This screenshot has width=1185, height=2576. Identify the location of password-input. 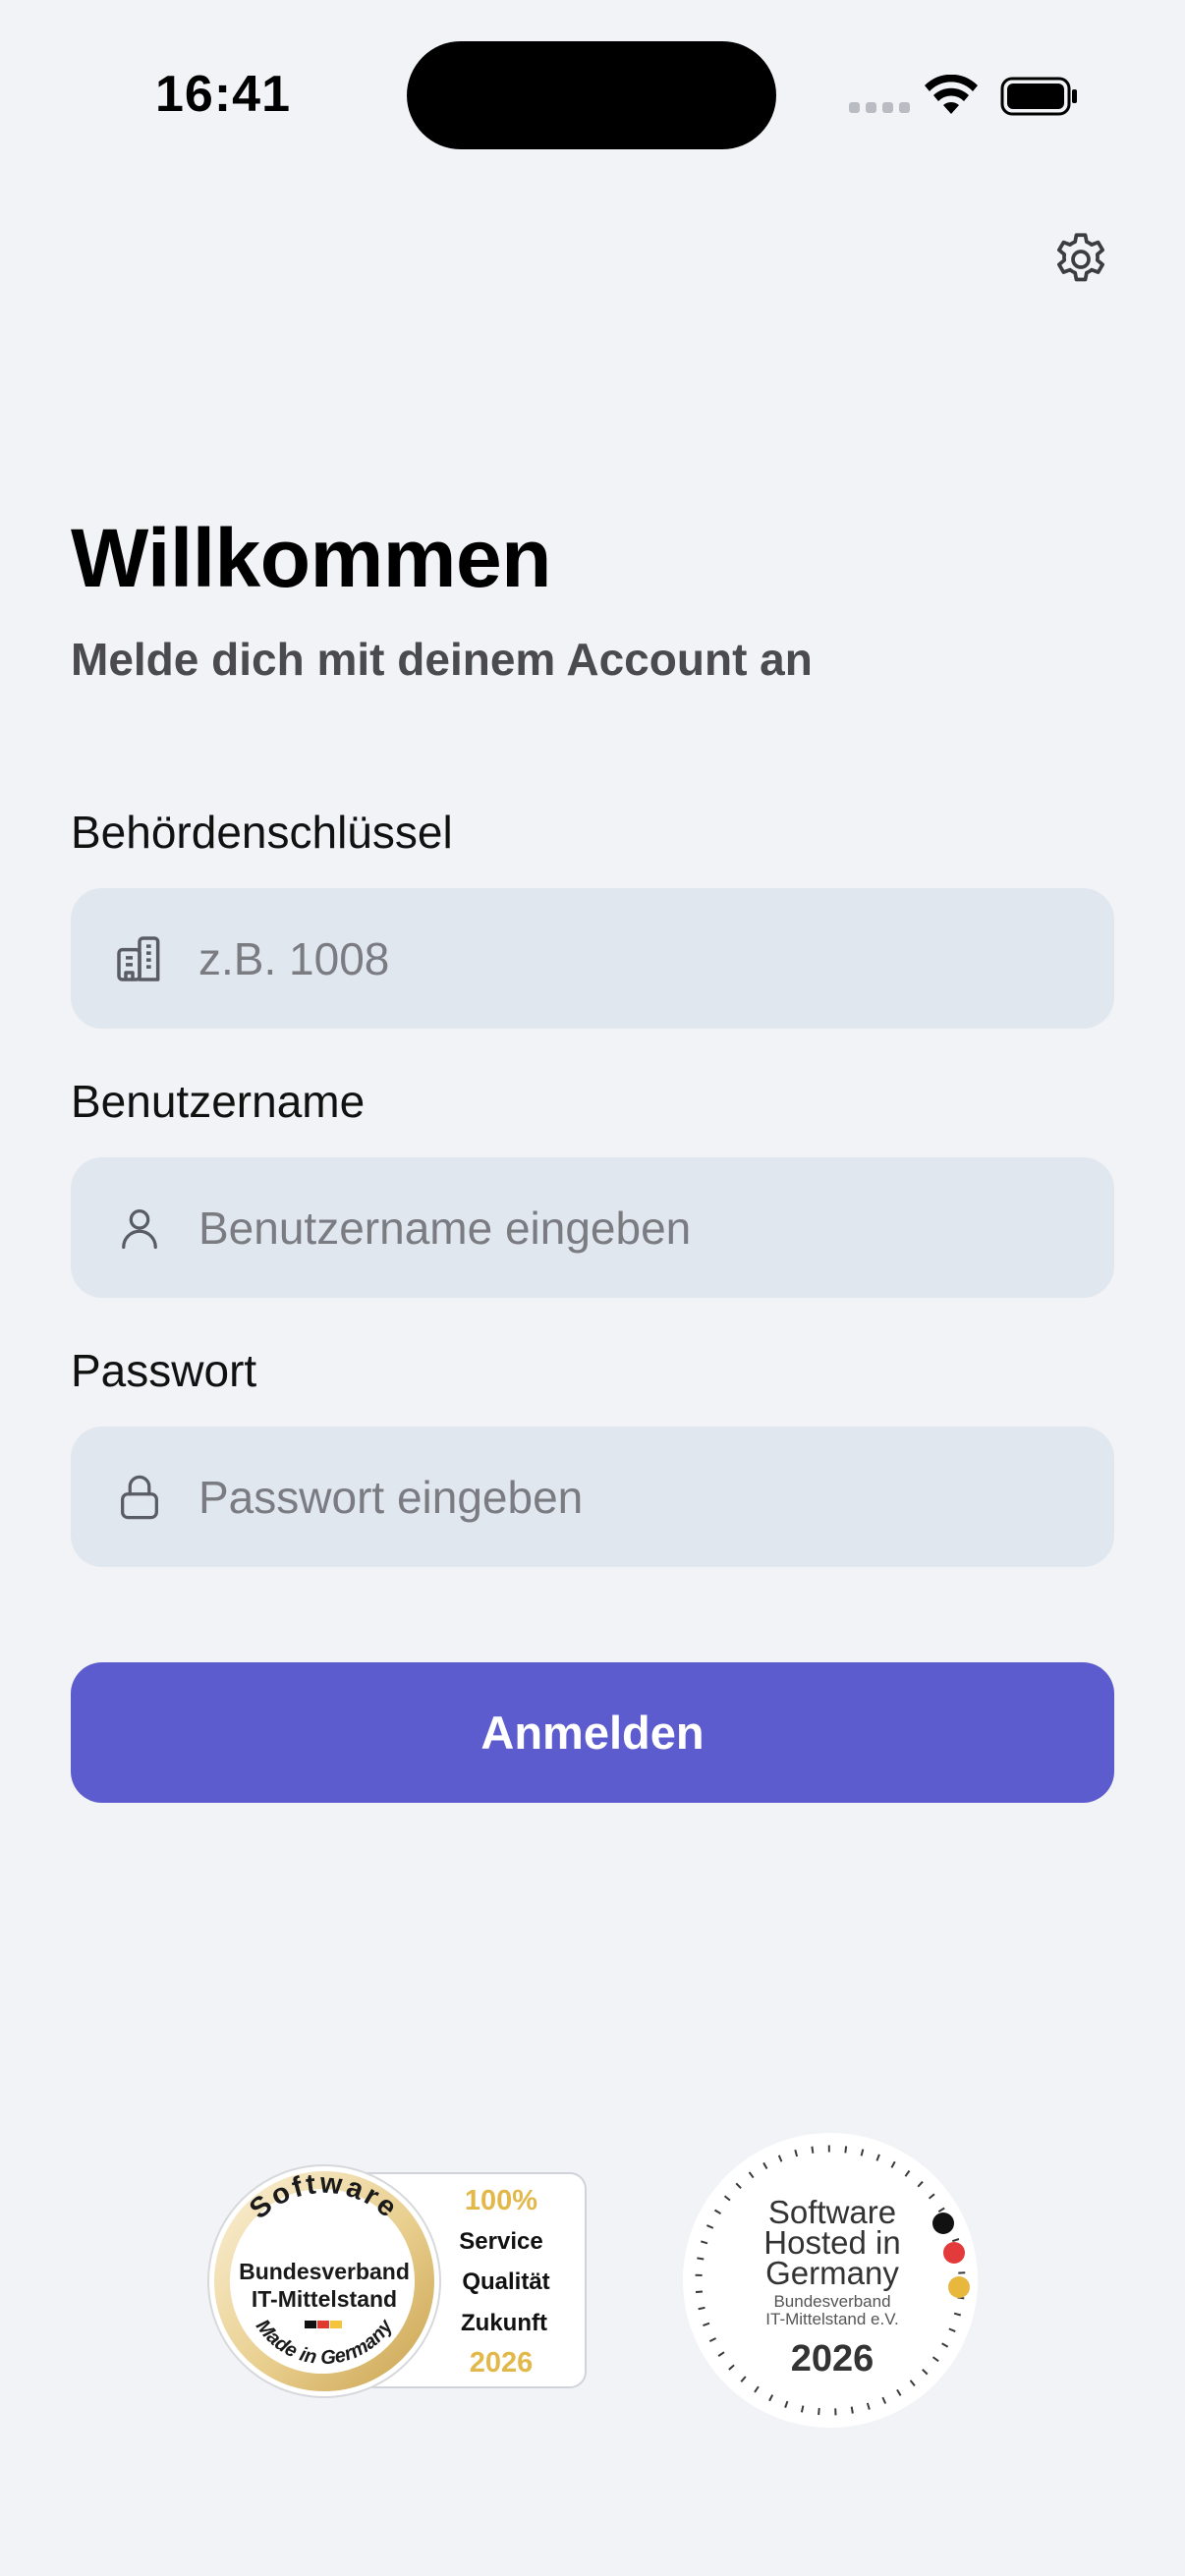
(641, 1497).